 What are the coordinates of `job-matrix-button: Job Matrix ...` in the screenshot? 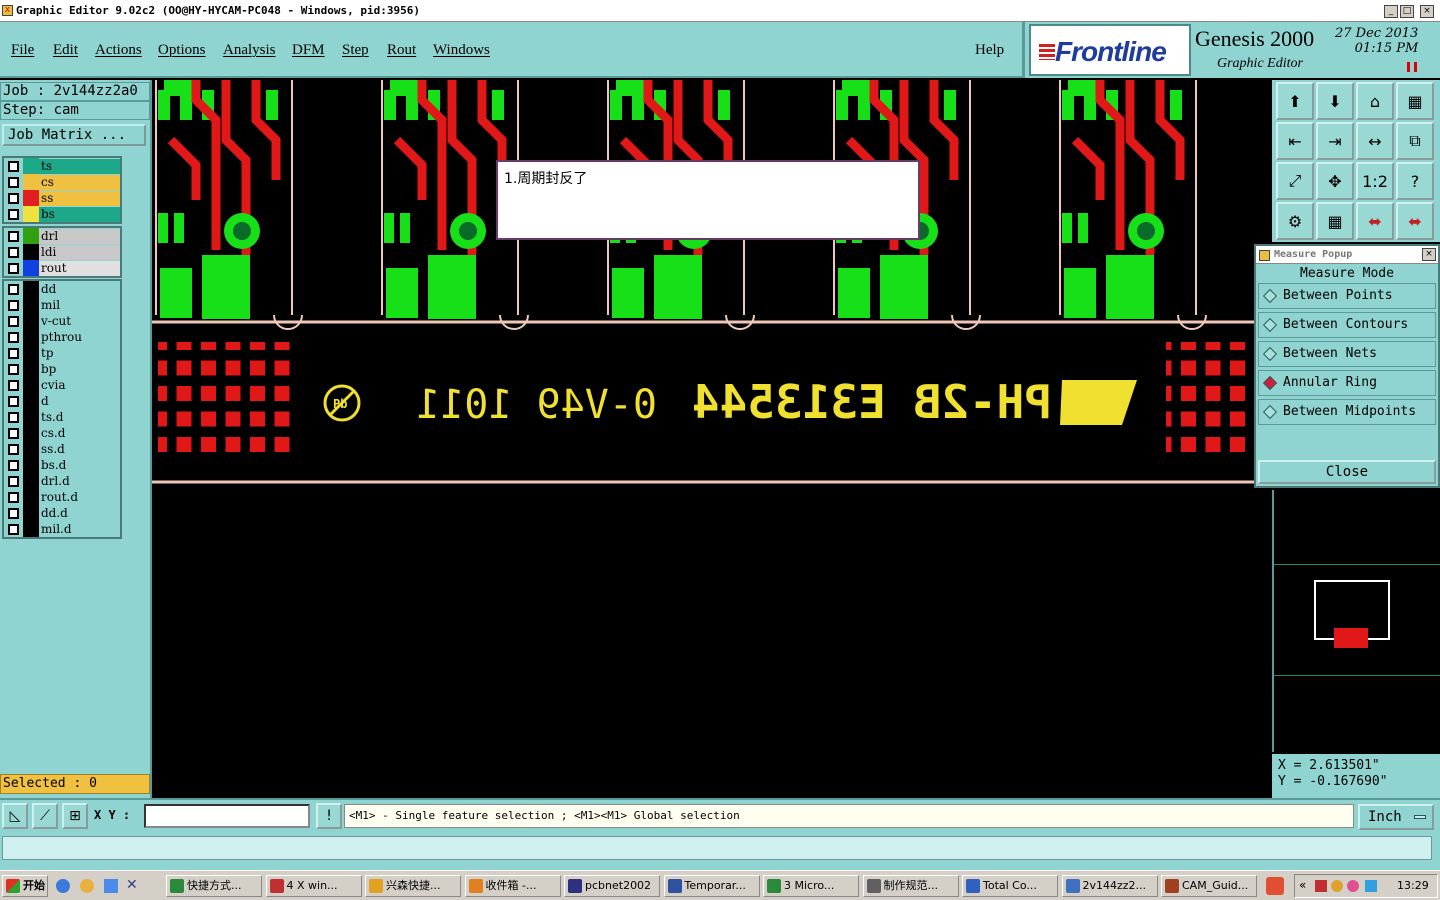 It's located at (74, 135).